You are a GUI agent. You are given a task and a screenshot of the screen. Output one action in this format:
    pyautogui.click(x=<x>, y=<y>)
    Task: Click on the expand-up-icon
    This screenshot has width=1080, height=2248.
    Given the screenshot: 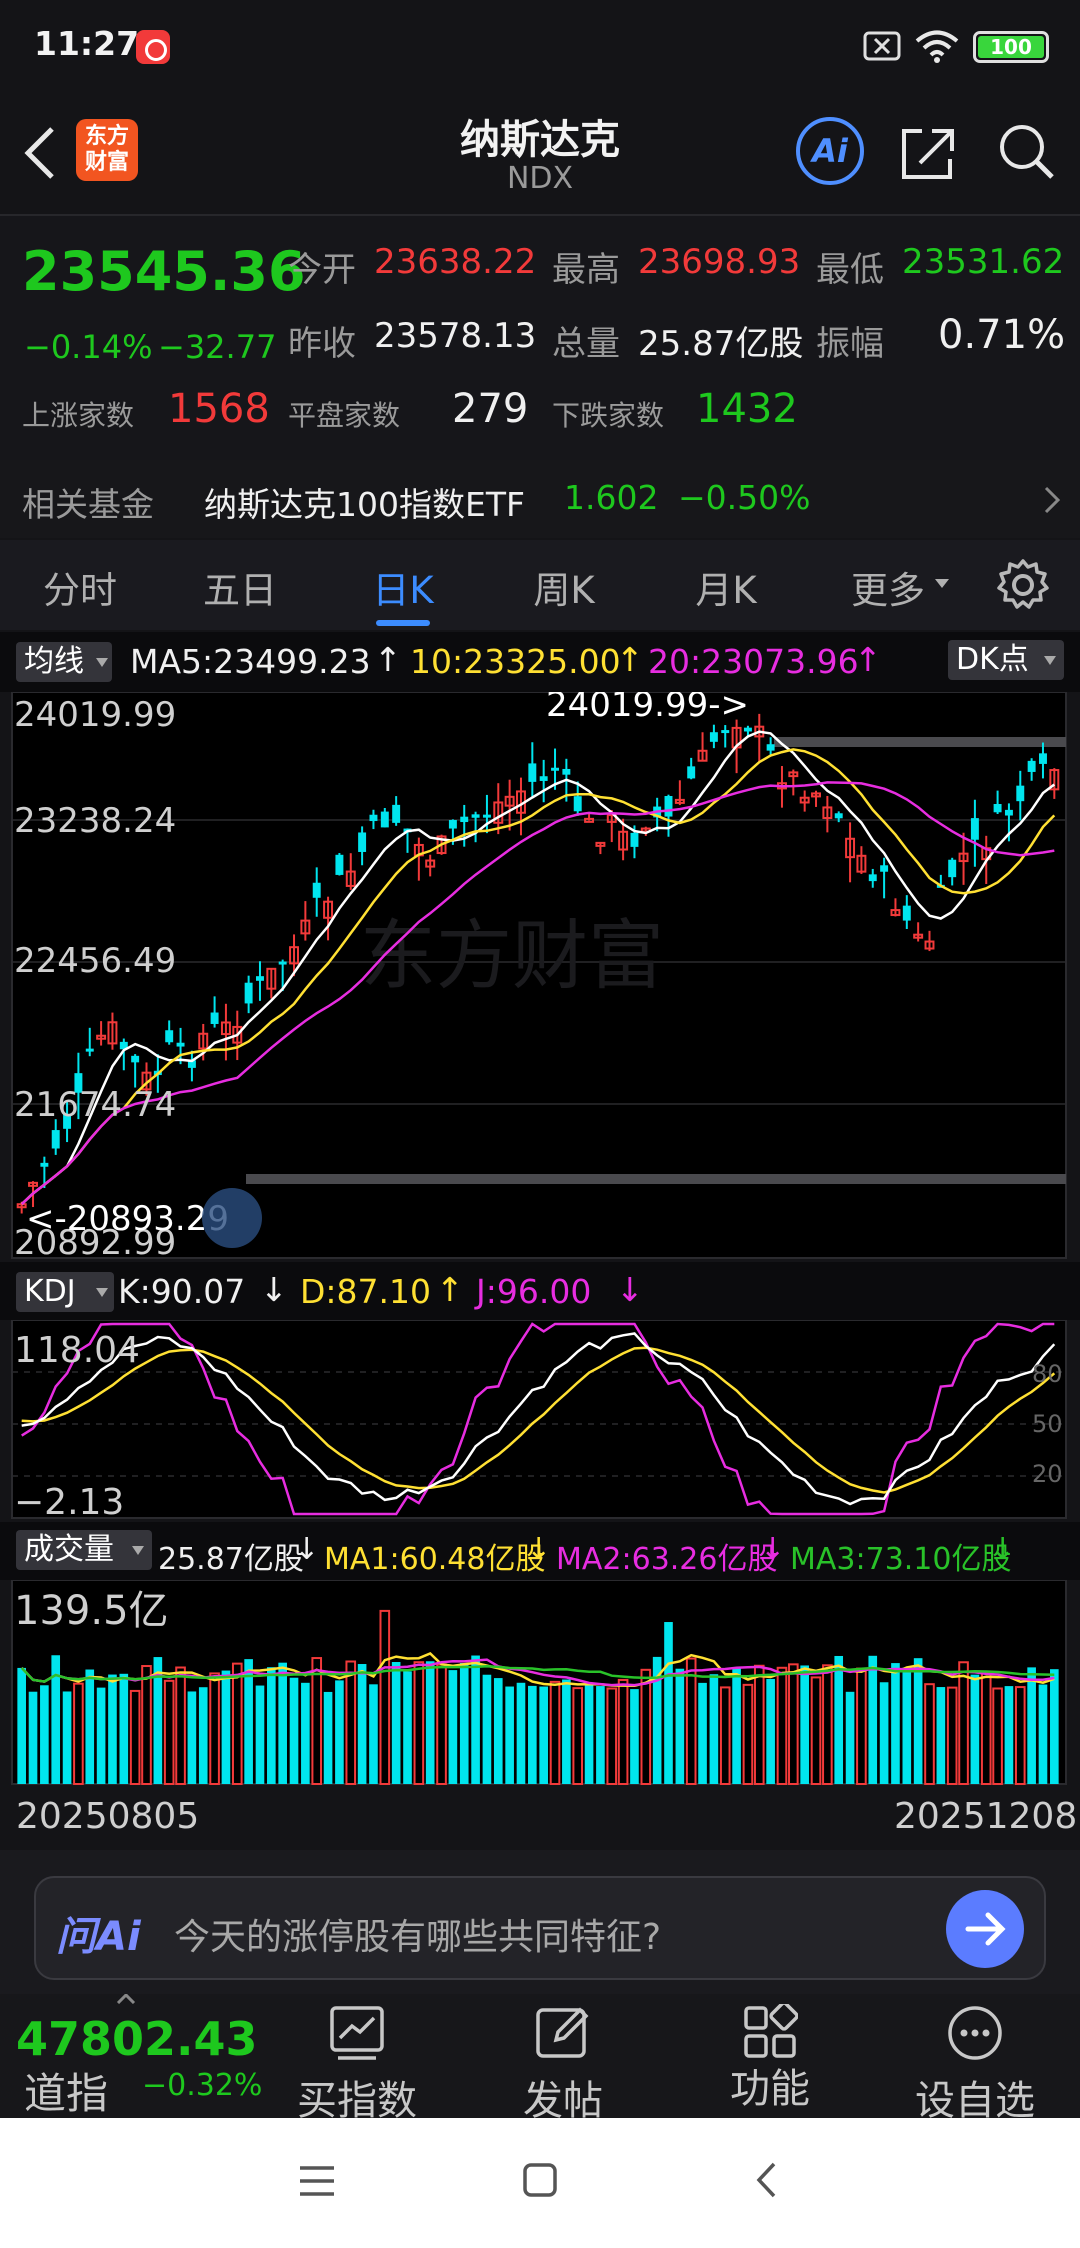 What is the action you would take?
    pyautogui.click(x=126, y=1999)
    